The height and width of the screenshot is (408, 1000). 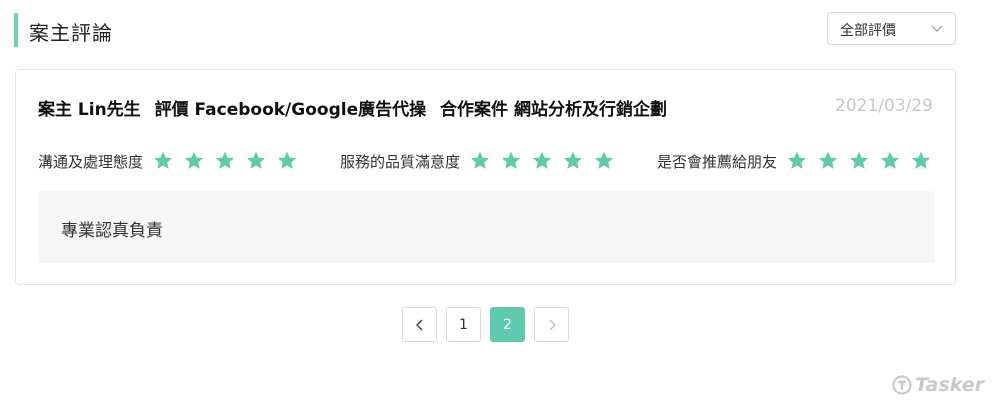 I want to click on section-header: 案主評論 全部評價, so click(x=485, y=30).